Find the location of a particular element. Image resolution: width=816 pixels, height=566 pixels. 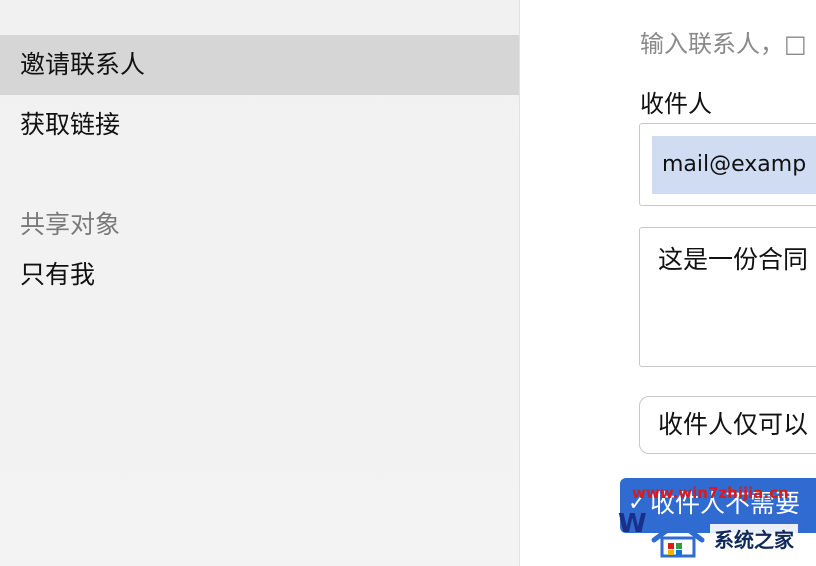

instruction-text: 输入联系人，□ is located at coordinates (723, 44).